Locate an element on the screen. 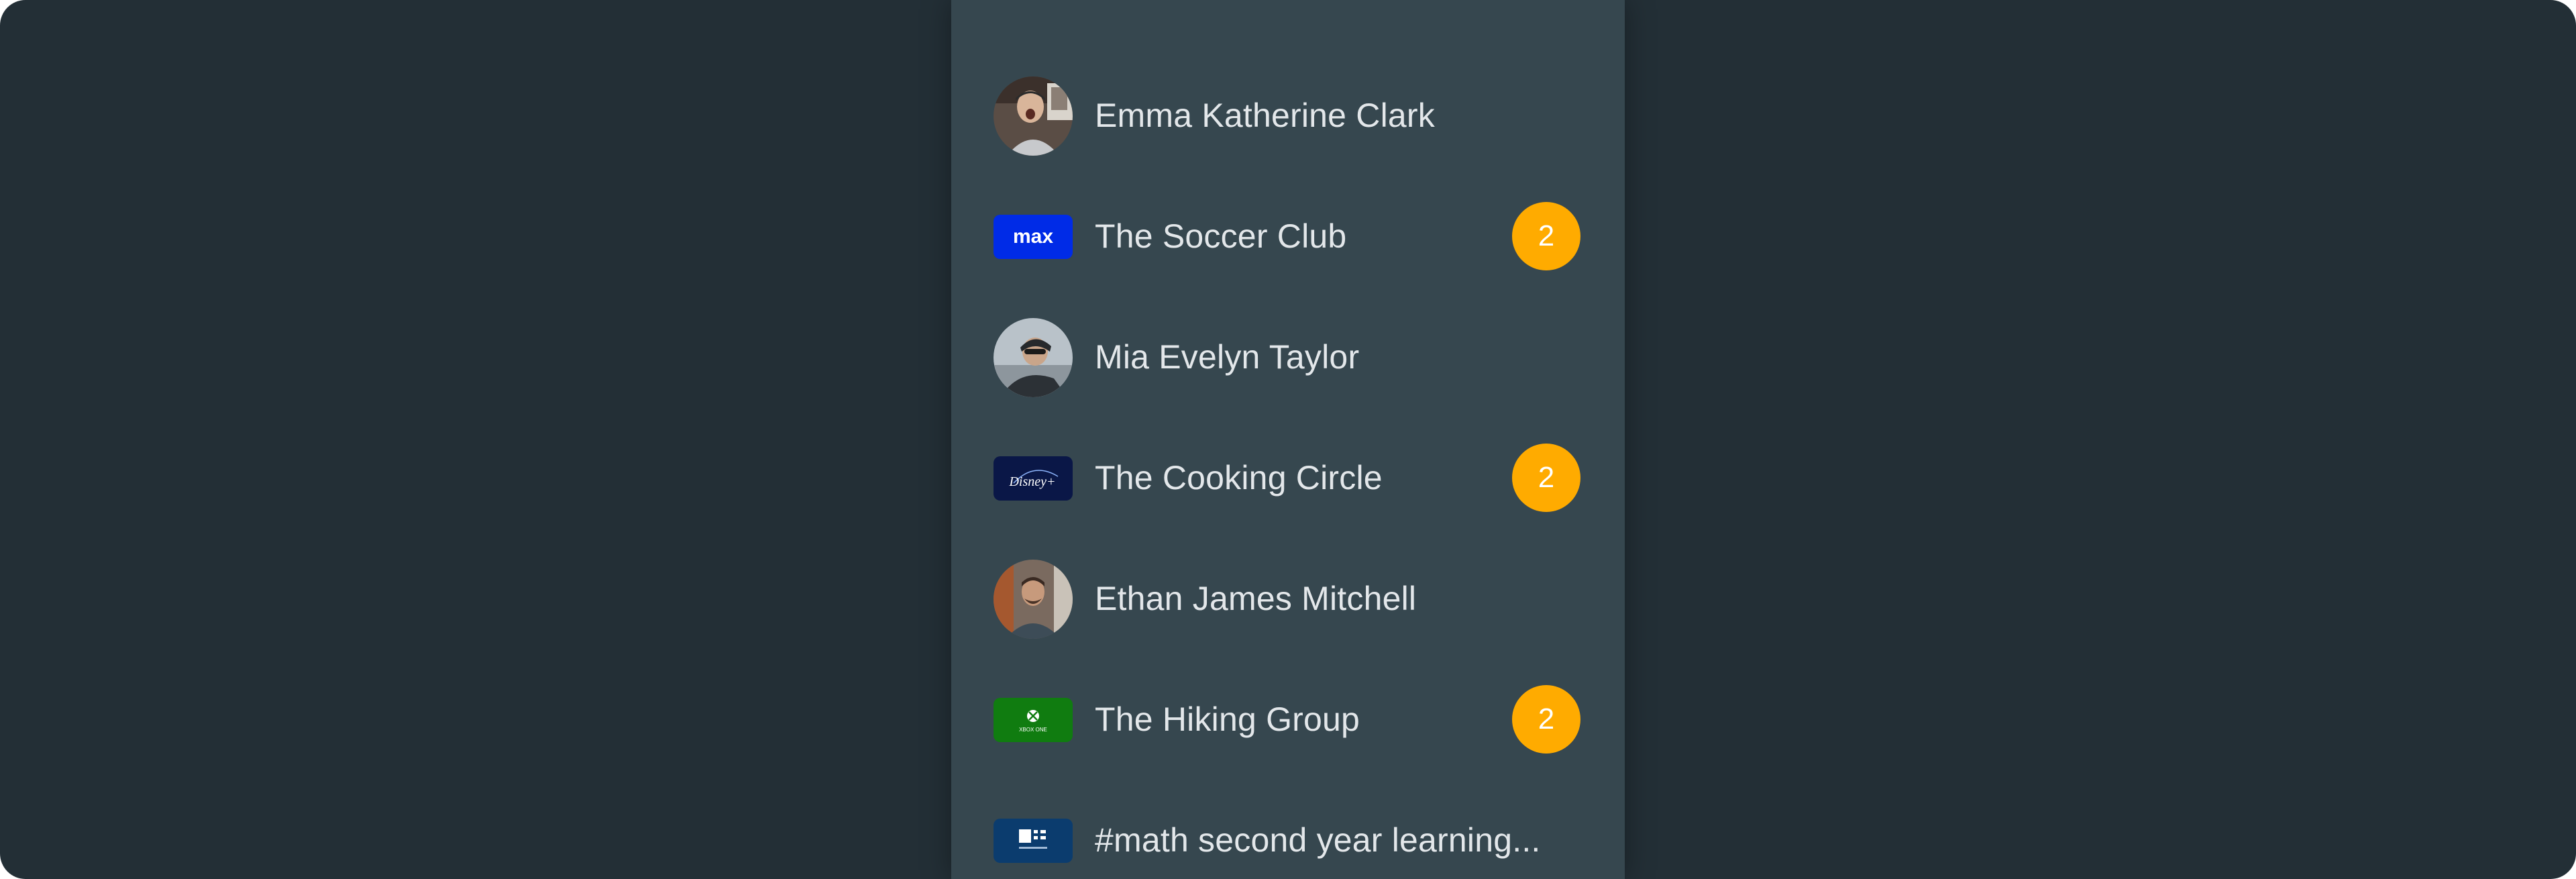  chat-name: The Hiking Group is located at coordinates (1227, 719).